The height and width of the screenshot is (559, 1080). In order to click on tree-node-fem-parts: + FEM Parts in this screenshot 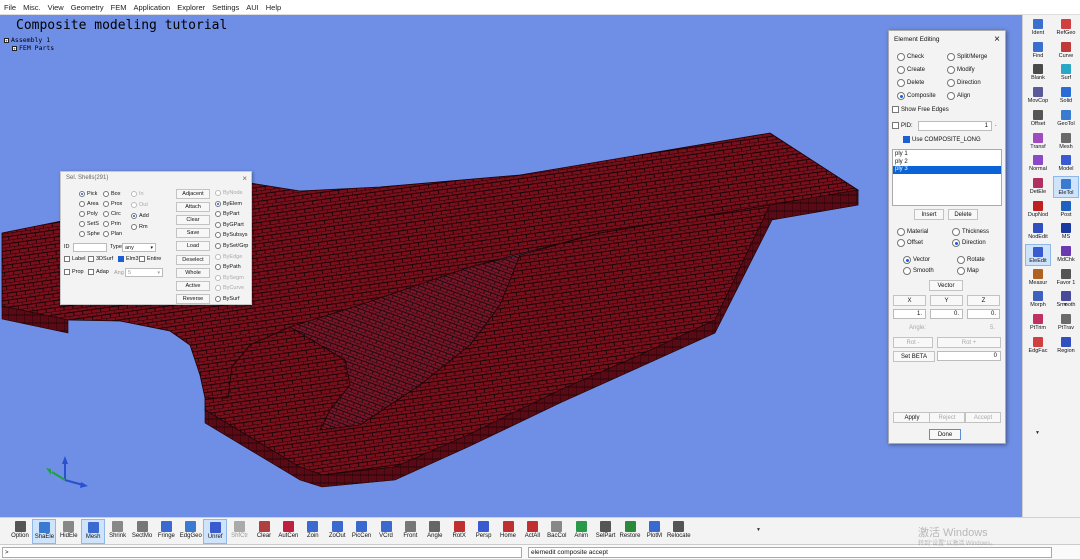, I will do `click(29, 48)`.